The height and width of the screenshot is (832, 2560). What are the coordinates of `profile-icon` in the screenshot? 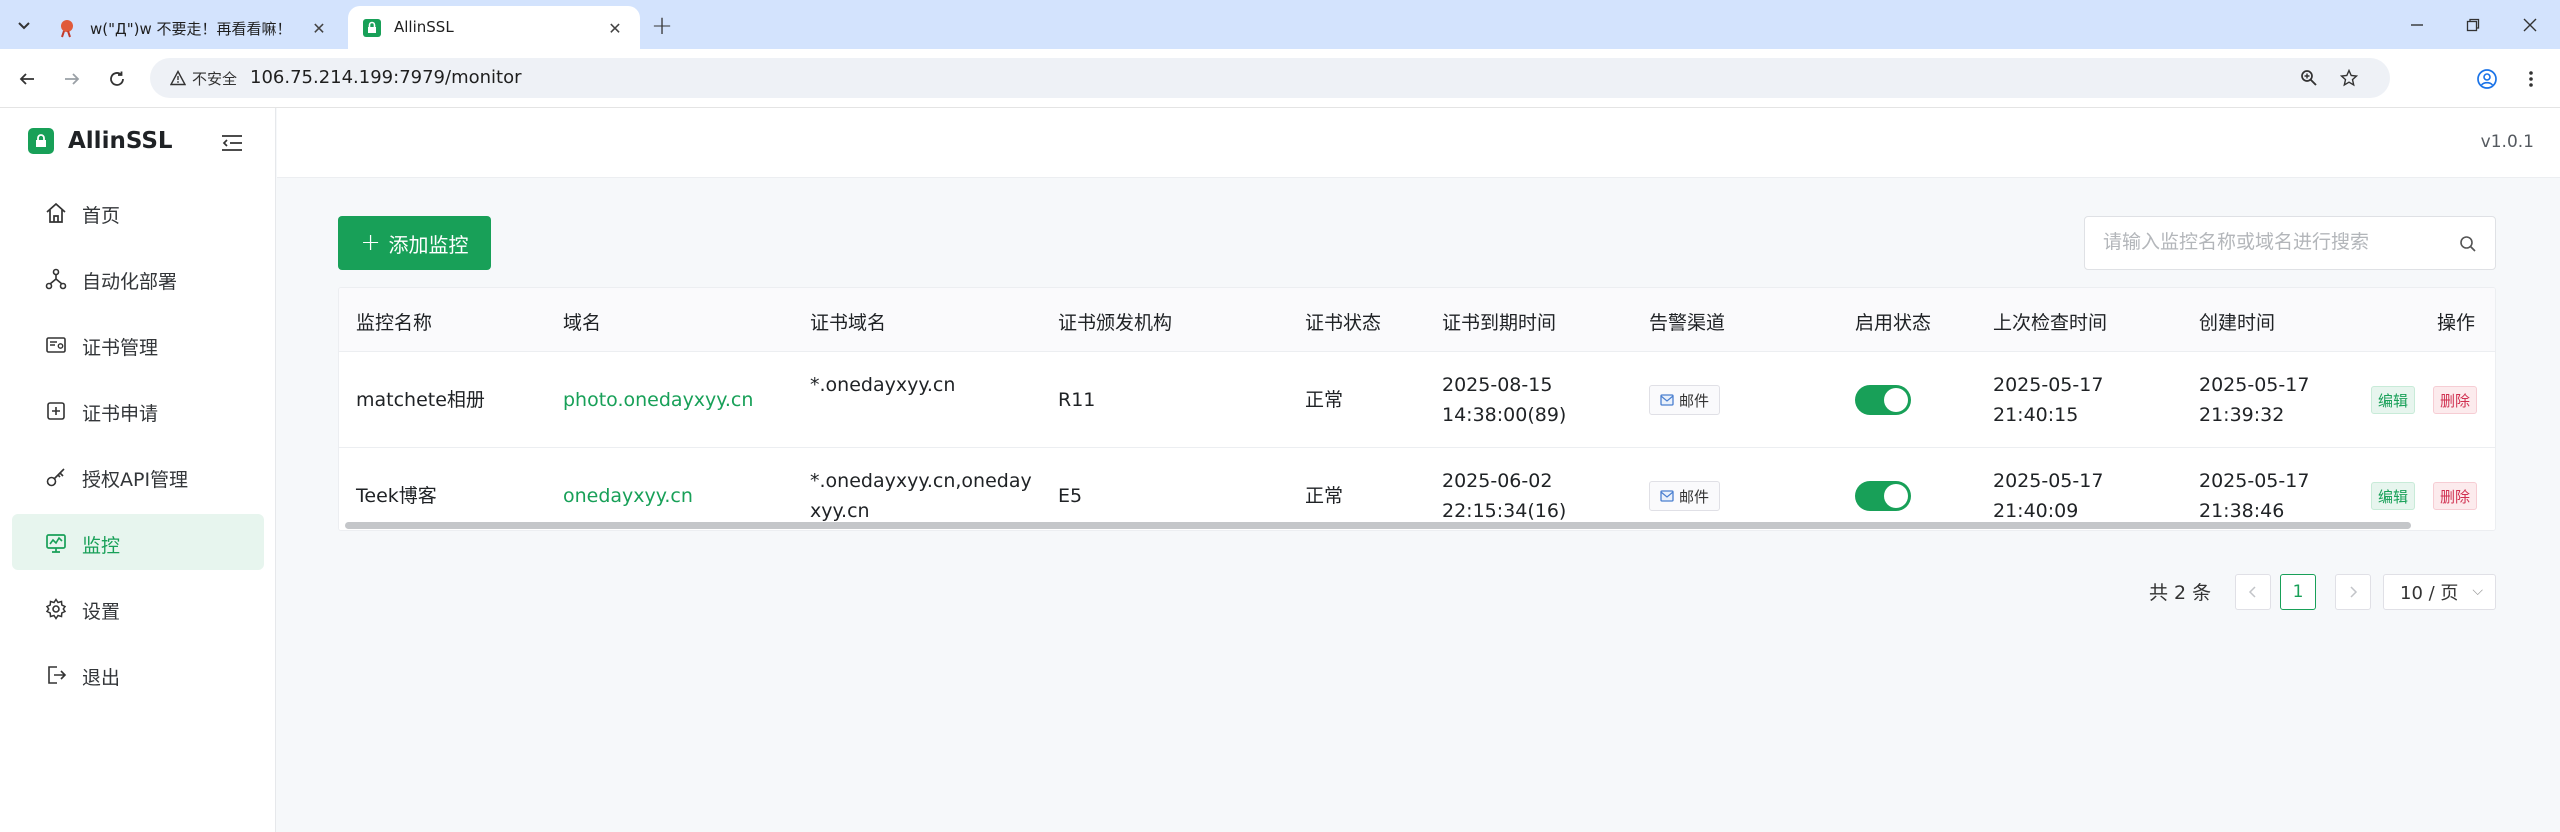 It's located at (2487, 79).